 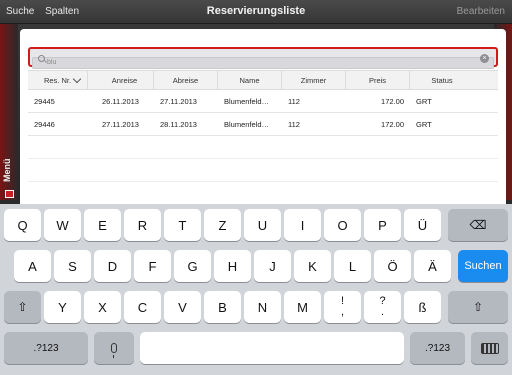 I want to click on space-bar, so click(x=272, y=348).